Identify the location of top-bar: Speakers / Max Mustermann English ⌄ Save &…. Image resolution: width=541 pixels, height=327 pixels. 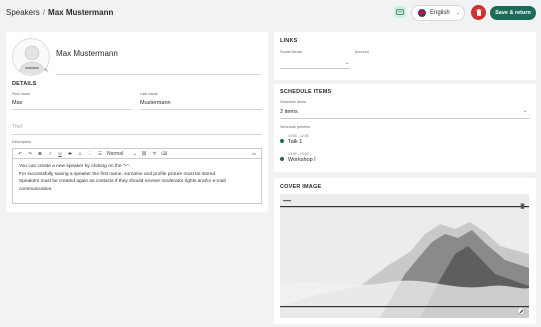
(270, 14).